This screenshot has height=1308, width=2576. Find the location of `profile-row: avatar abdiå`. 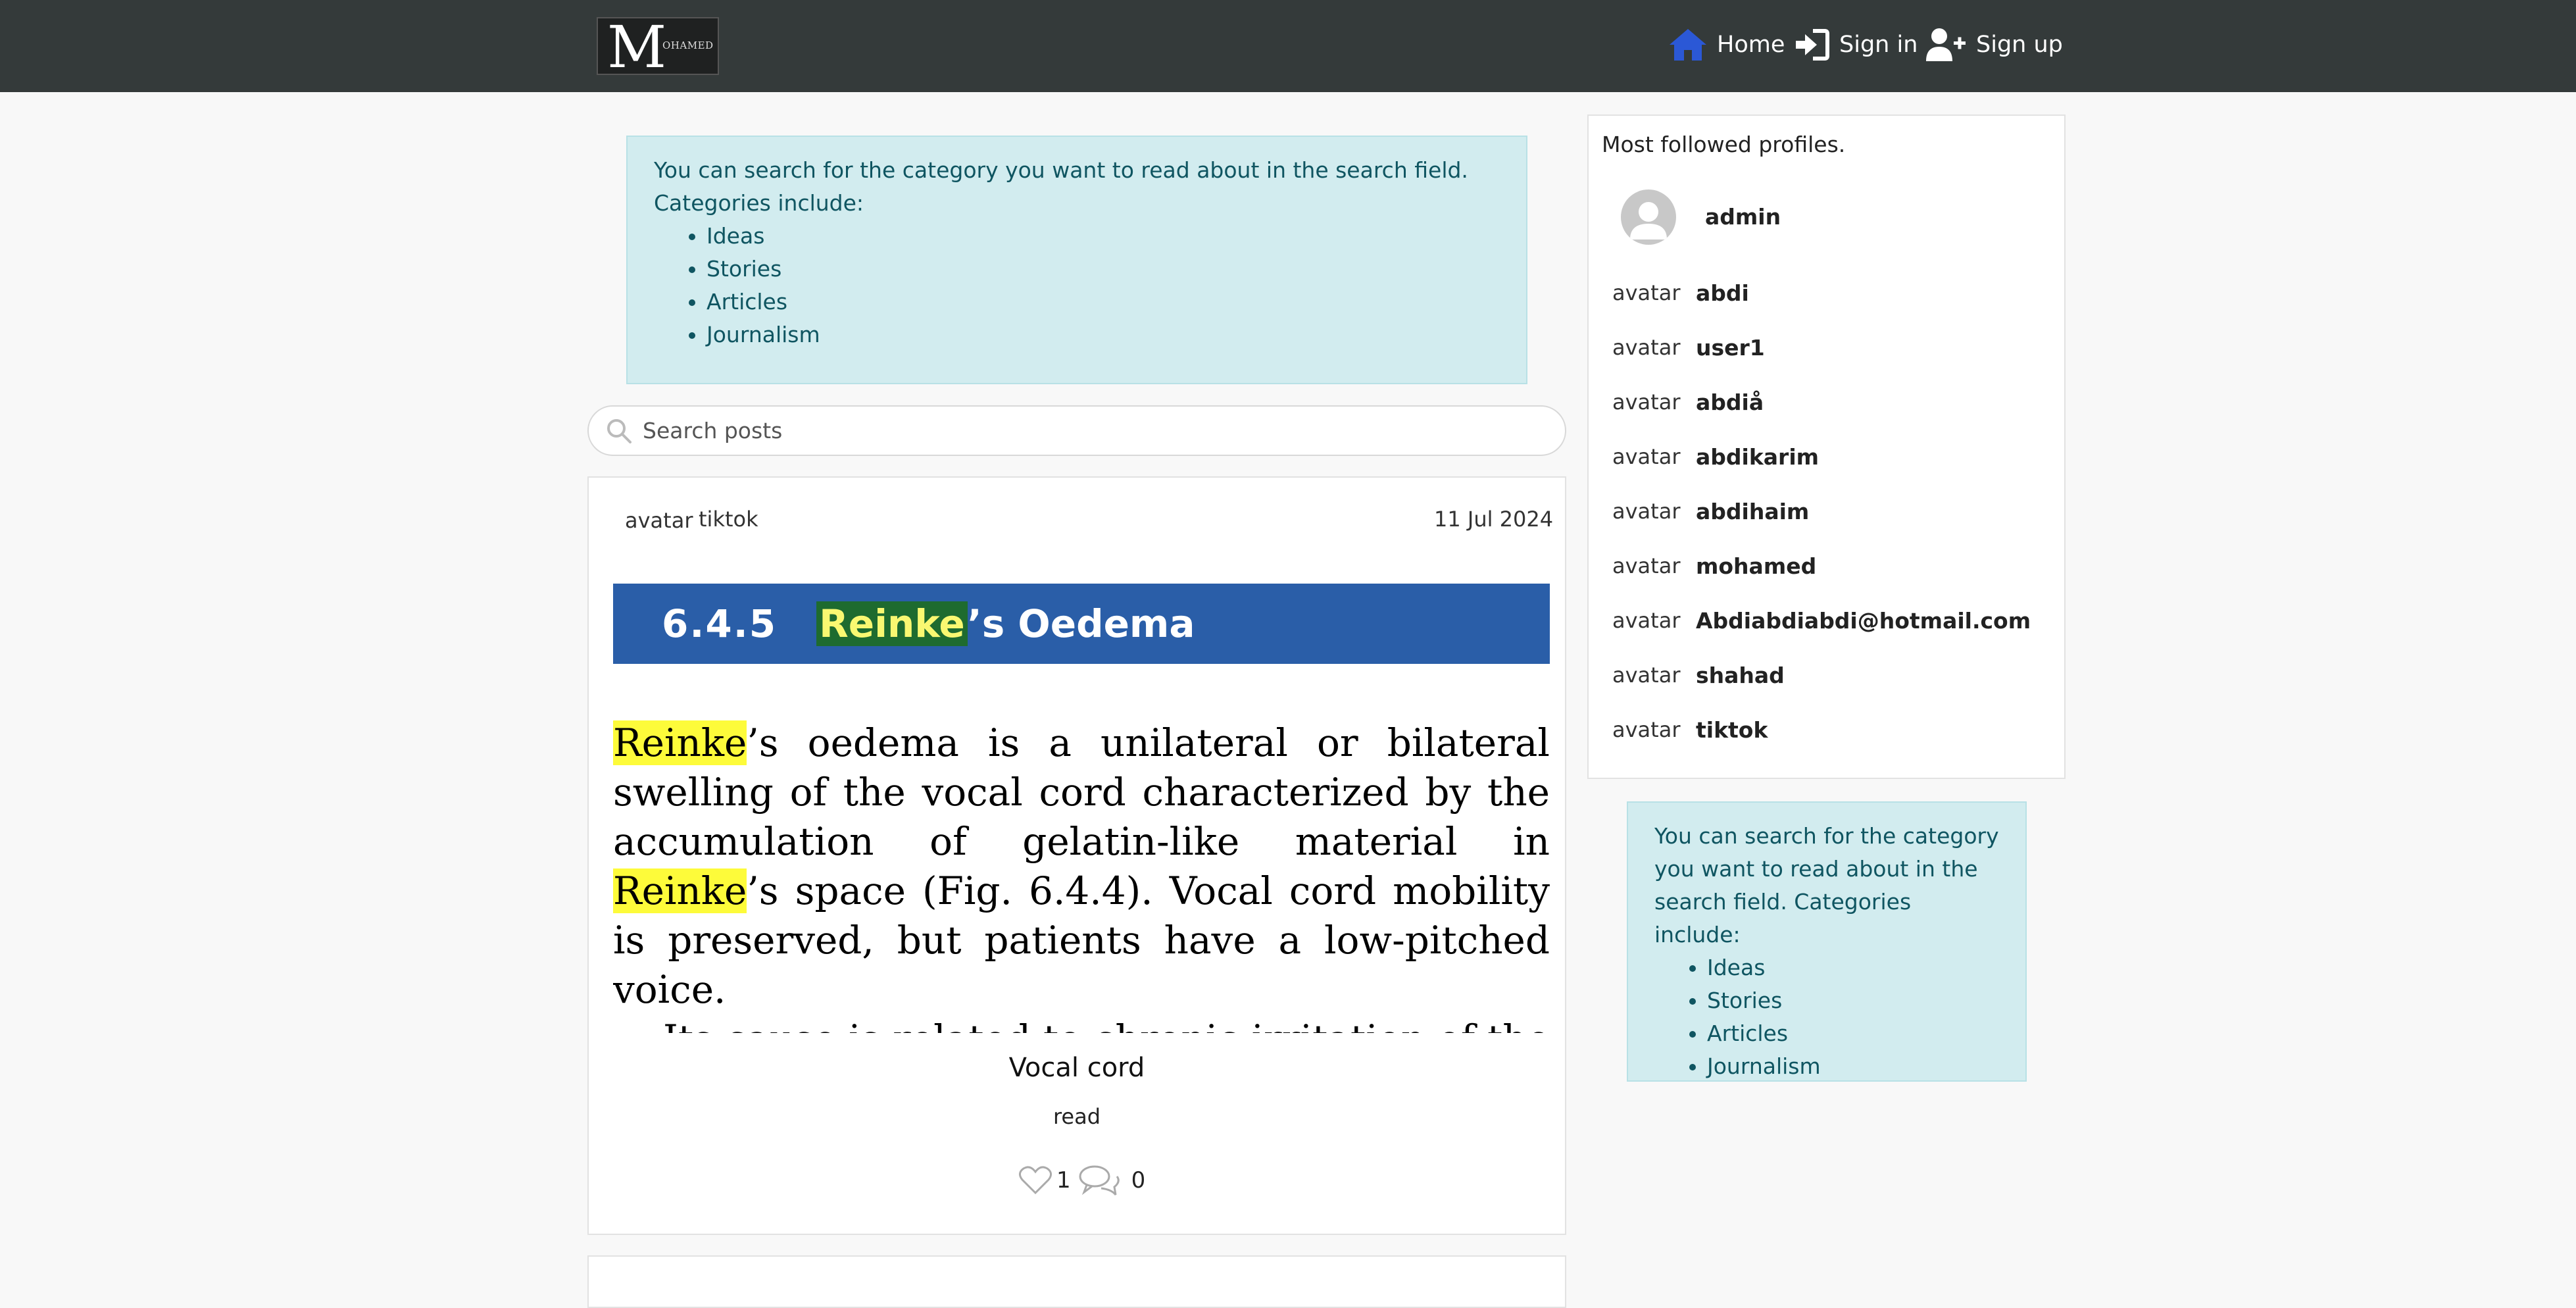

profile-row: avatar abdiå is located at coordinates (1688, 402).